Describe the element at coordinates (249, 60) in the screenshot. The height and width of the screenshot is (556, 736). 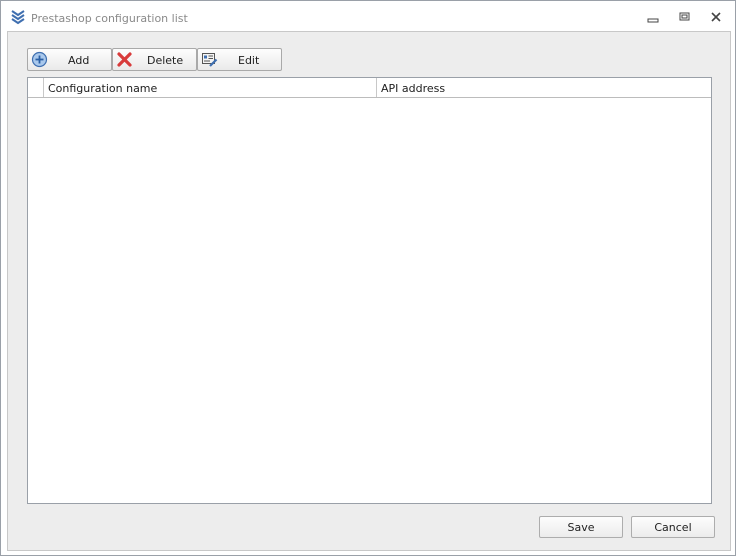
I see `edit-button-label: Edit` at that location.